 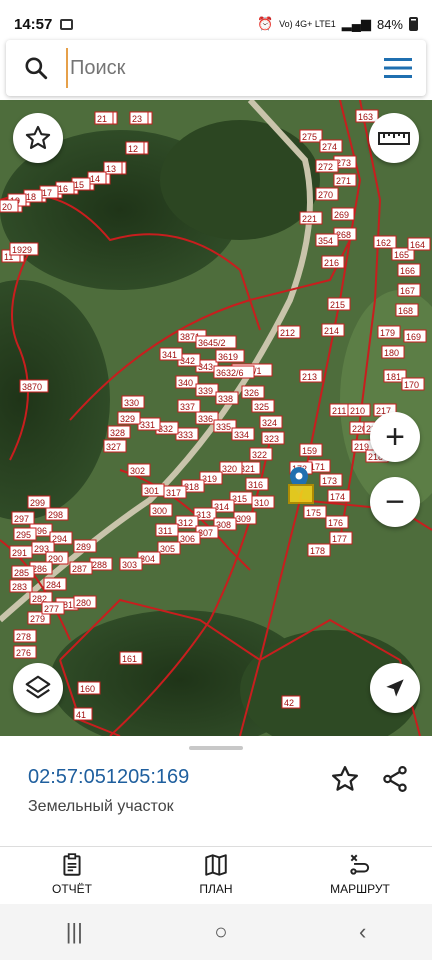 I want to click on parcel-label: 181, so click(x=393, y=377).